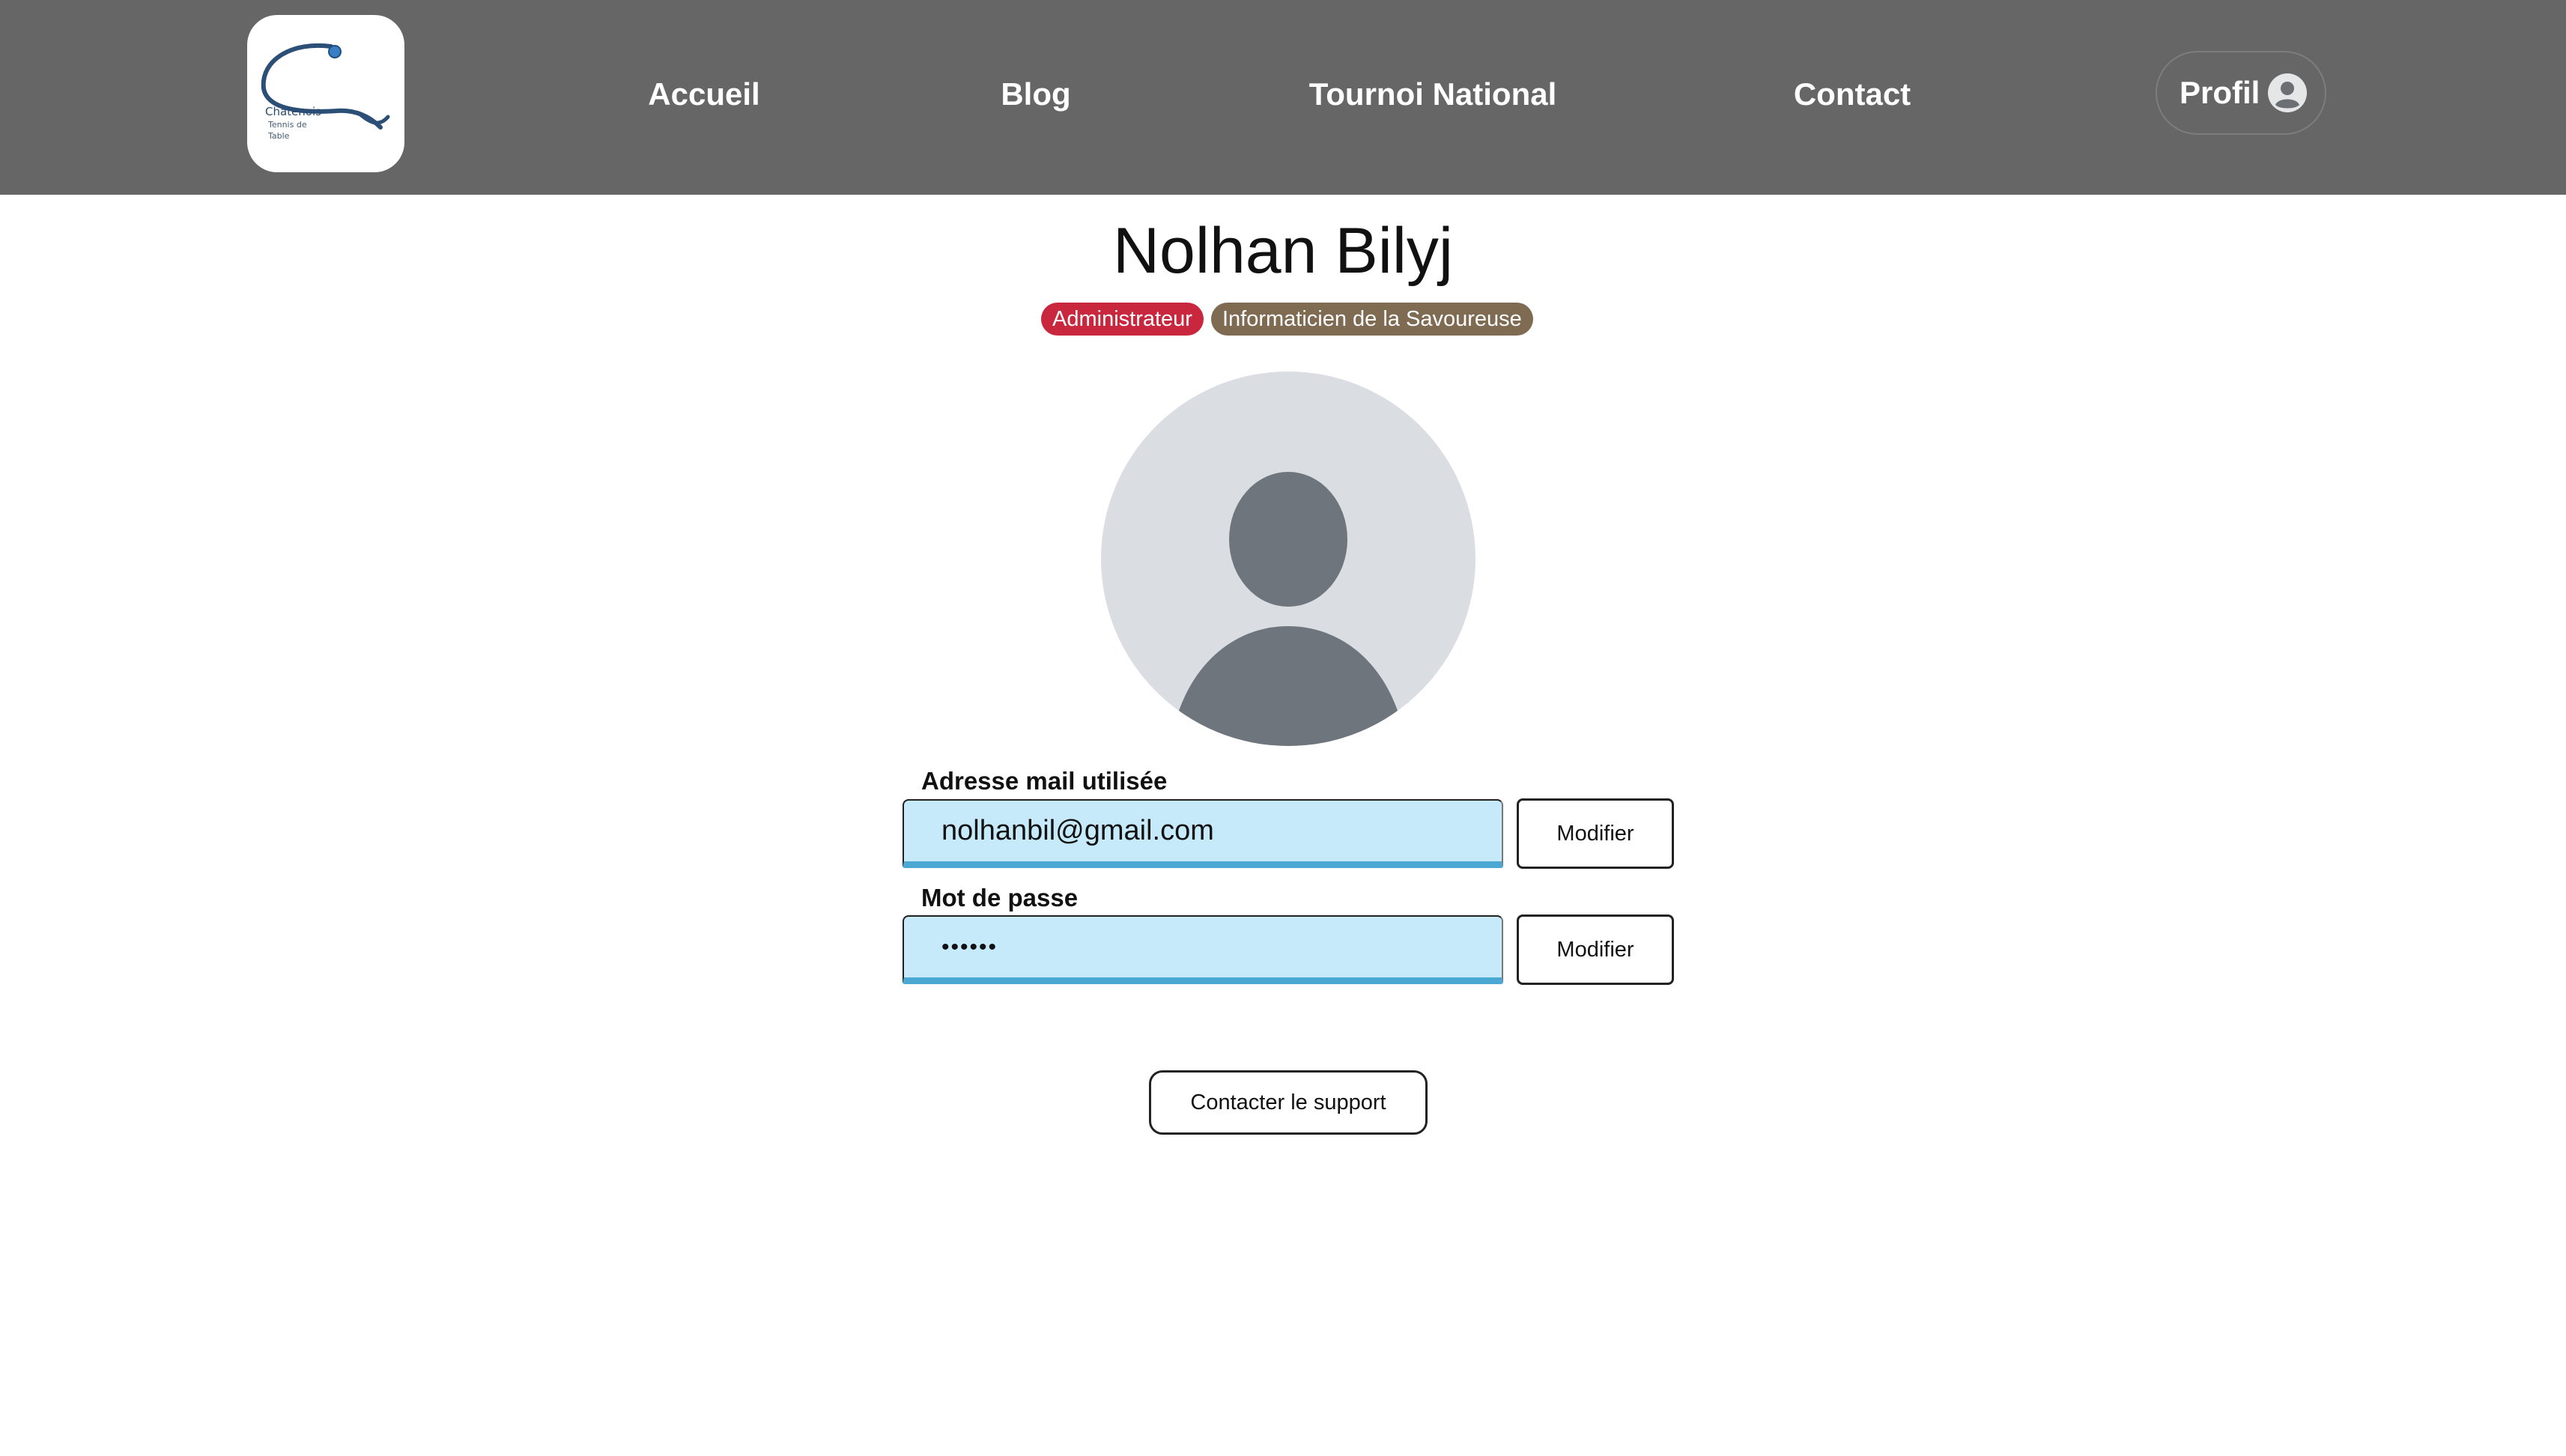  Describe the element at coordinates (1288, 1102) in the screenshot. I see `contact-support-button: Contacter le support` at that location.